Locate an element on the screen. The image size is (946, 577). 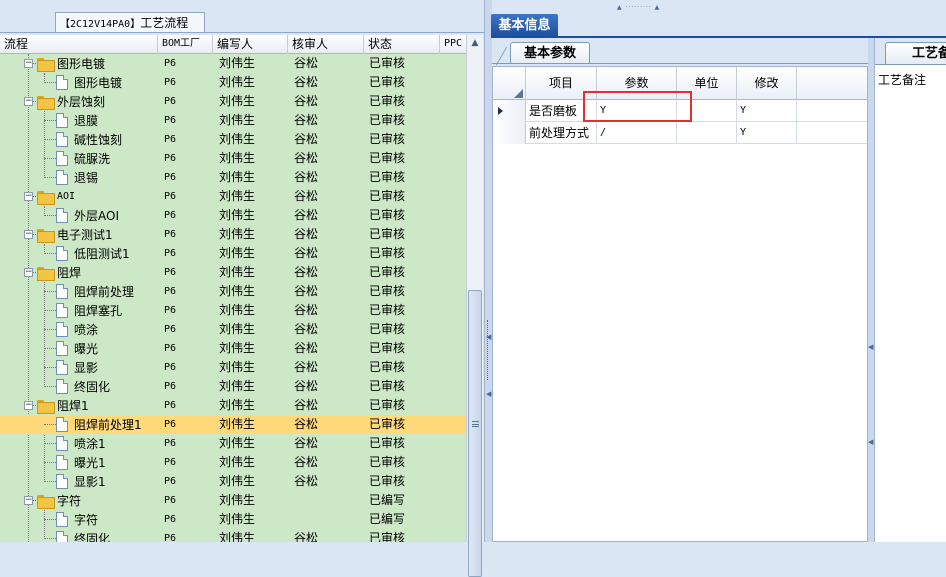
tab-basic-info: 基本信息 is located at coordinates (524, 25).